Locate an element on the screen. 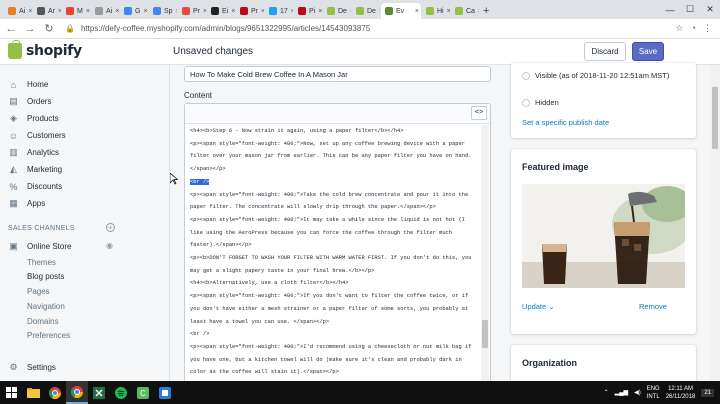 Image resolution: width=720 pixels, height=404 pixels. hidden-option: Hidden is located at coordinates (540, 102).